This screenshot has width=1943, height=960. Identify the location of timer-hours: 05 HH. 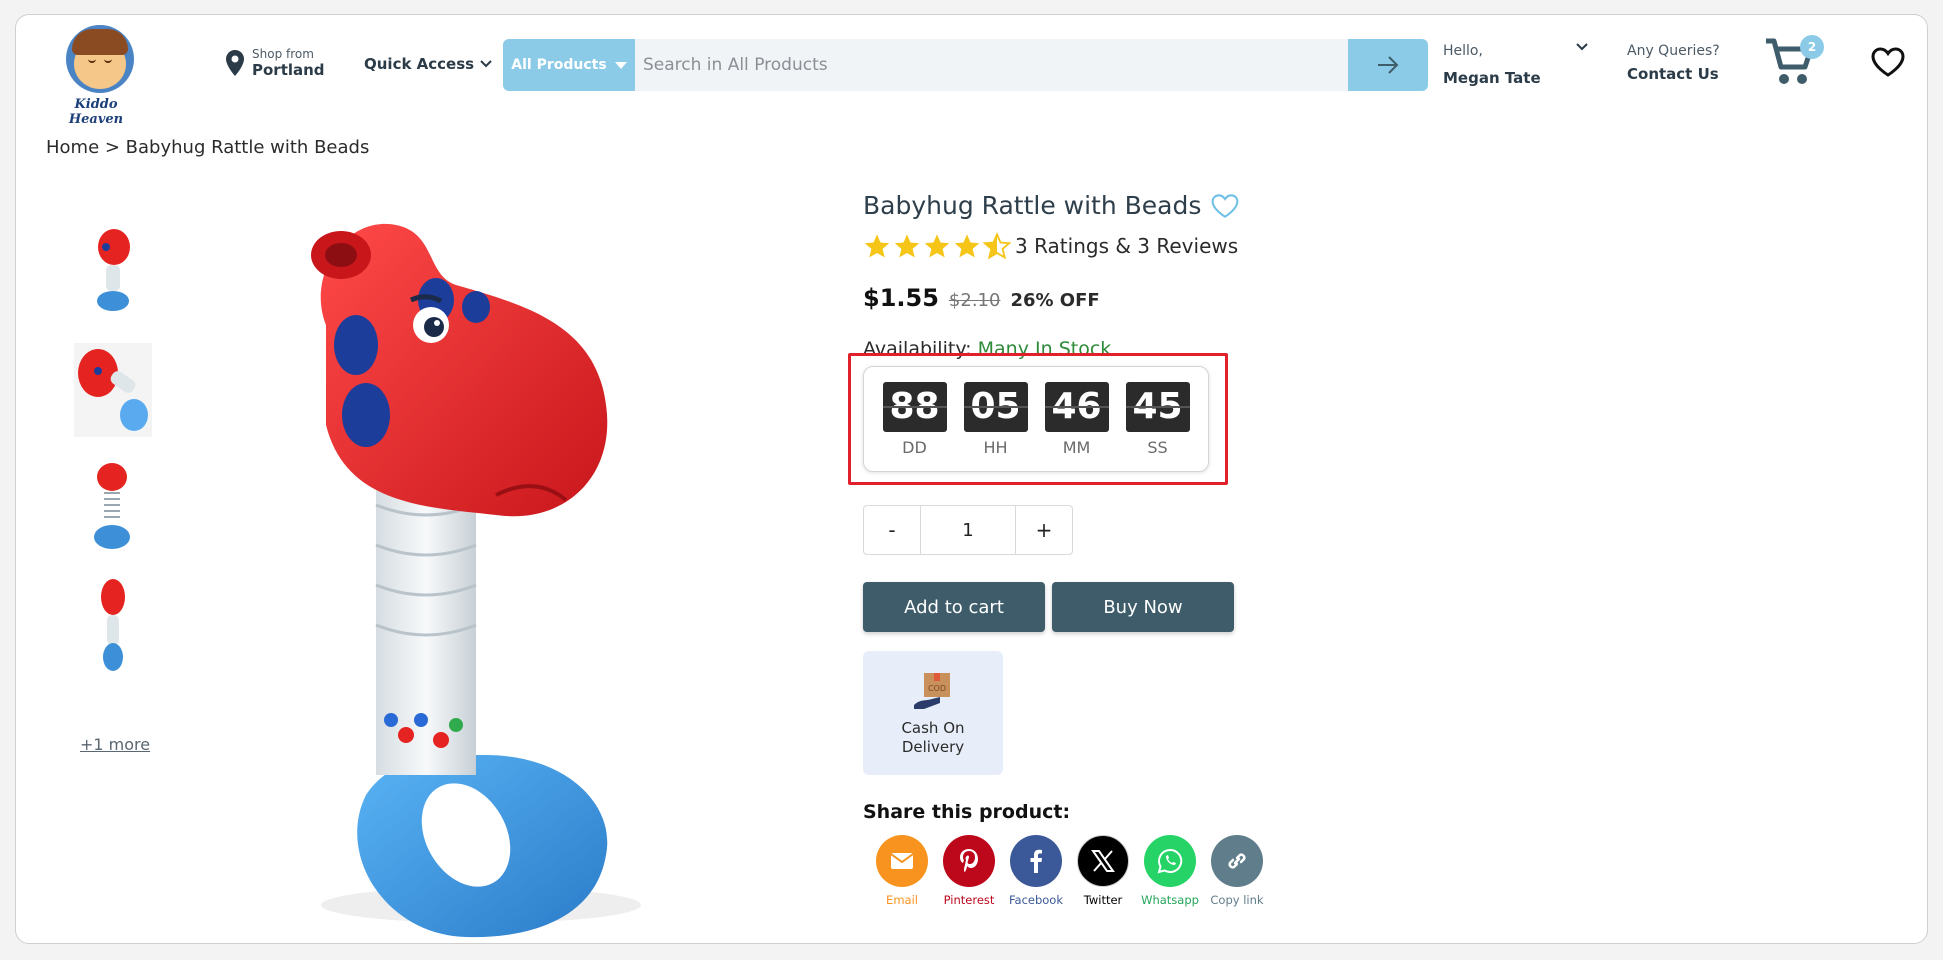
(995, 419).